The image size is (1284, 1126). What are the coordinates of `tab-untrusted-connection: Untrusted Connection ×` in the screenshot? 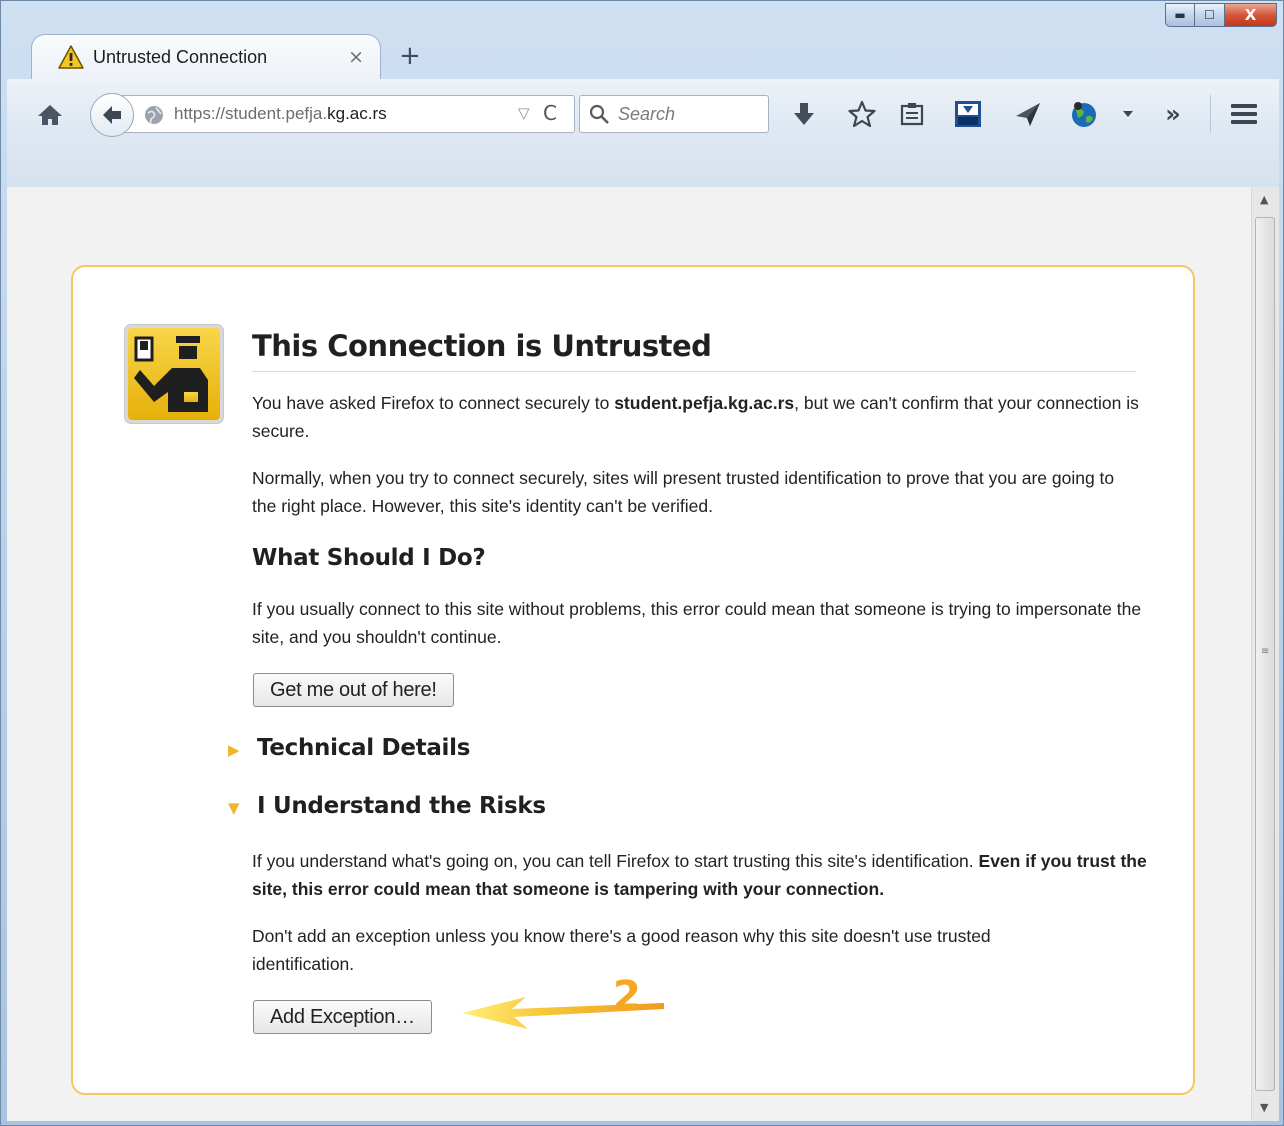 It's located at (206, 57).